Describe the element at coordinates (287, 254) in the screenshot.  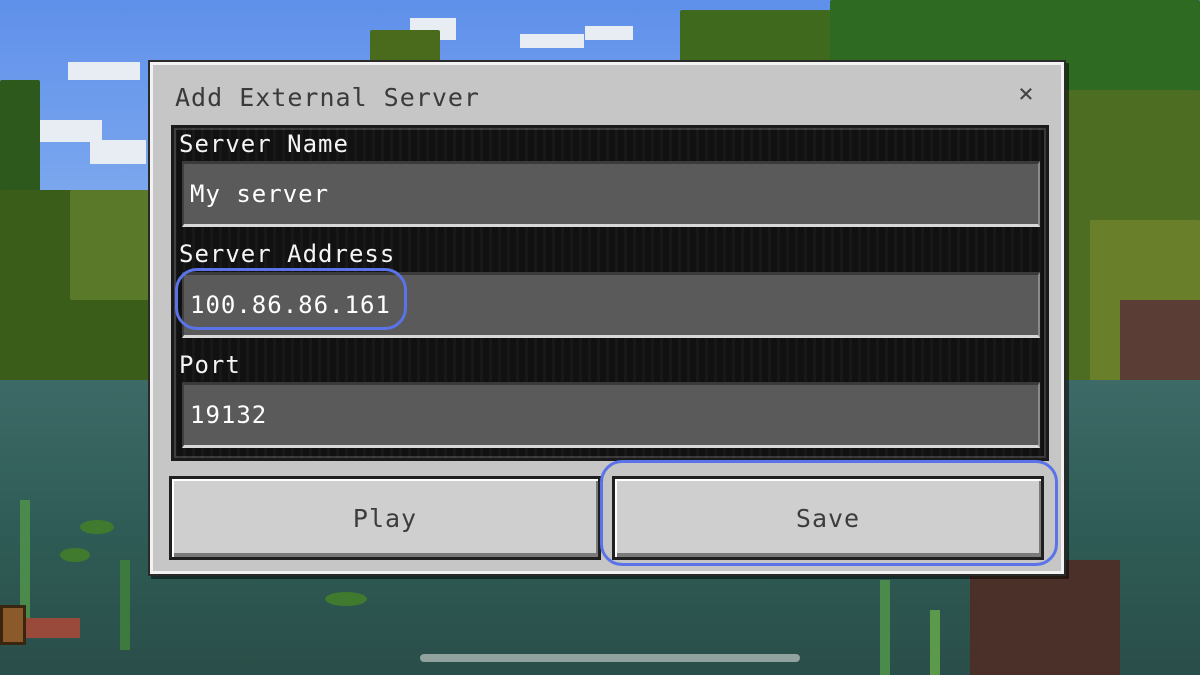
I see `server-address-label: Server Address` at that location.